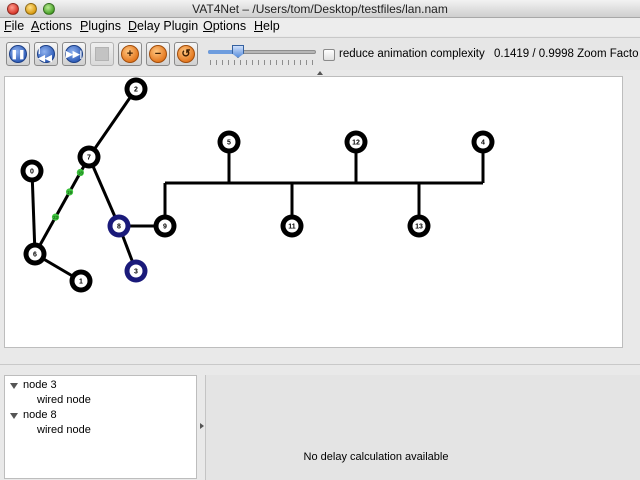 This screenshot has width=640, height=480. Describe the element at coordinates (18, 26) in the screenshot. I see `menu-label: ile` at that location.